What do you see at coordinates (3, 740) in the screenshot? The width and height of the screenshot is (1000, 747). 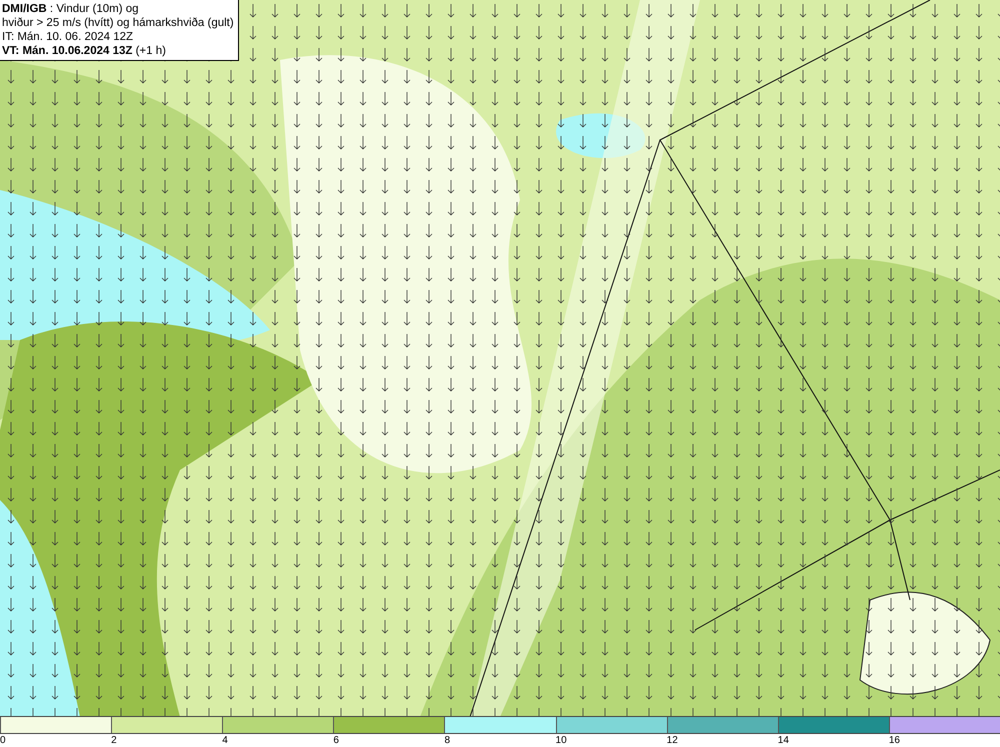 I see `legend-tick-label: 0` at bounding box center [3, 740].